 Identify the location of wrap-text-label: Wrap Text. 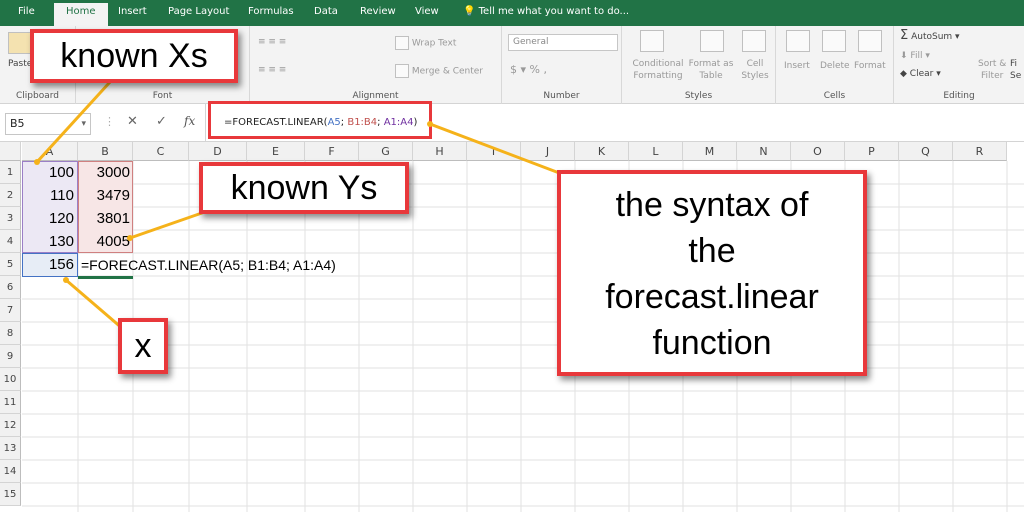
(434, 43).